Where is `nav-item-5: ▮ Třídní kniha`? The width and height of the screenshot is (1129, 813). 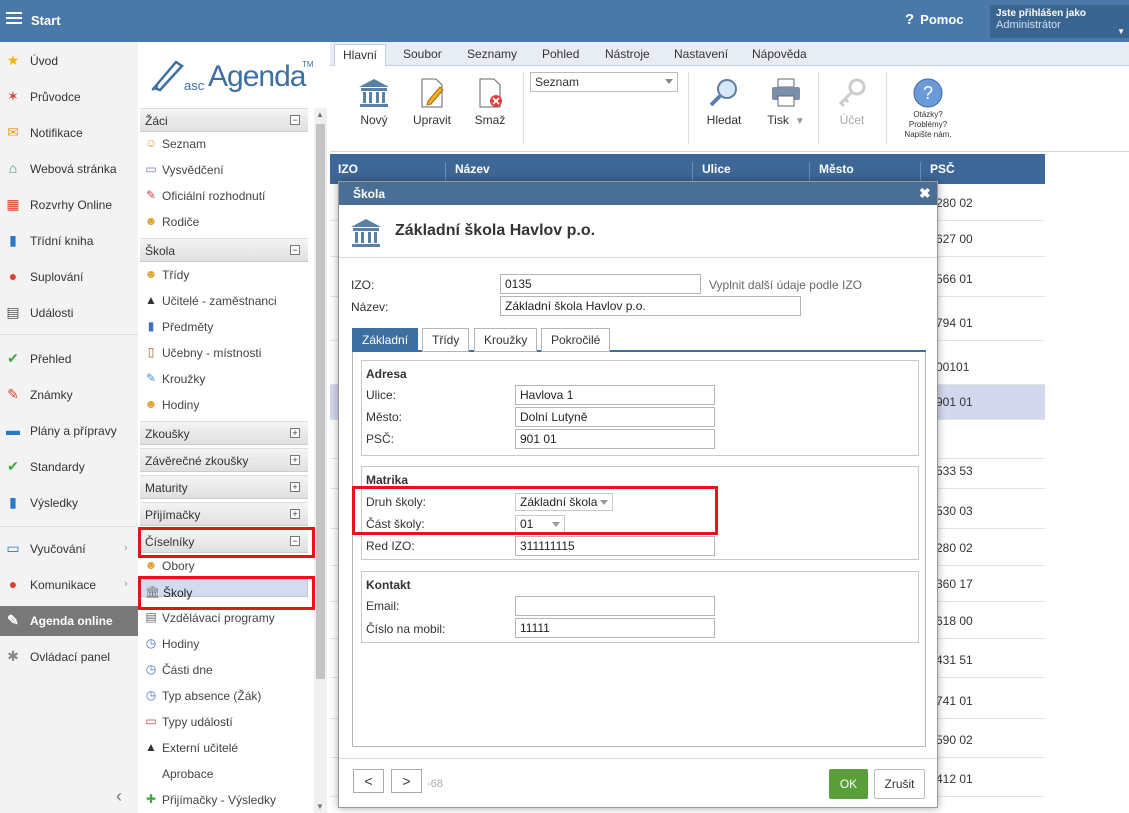 nav-item-5: ▮ Třídní kniha is located at coordinates (69, 241).